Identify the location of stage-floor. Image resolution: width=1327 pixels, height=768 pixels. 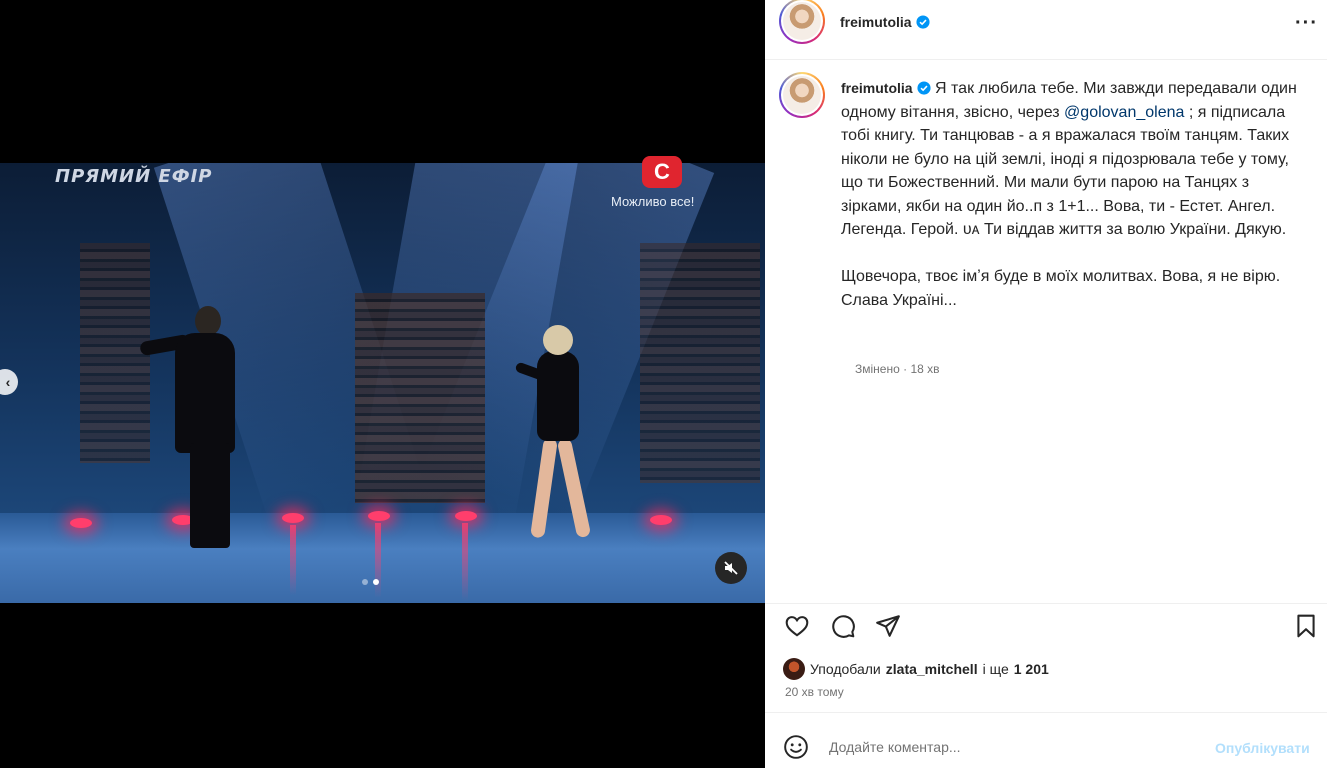
(382, 558).